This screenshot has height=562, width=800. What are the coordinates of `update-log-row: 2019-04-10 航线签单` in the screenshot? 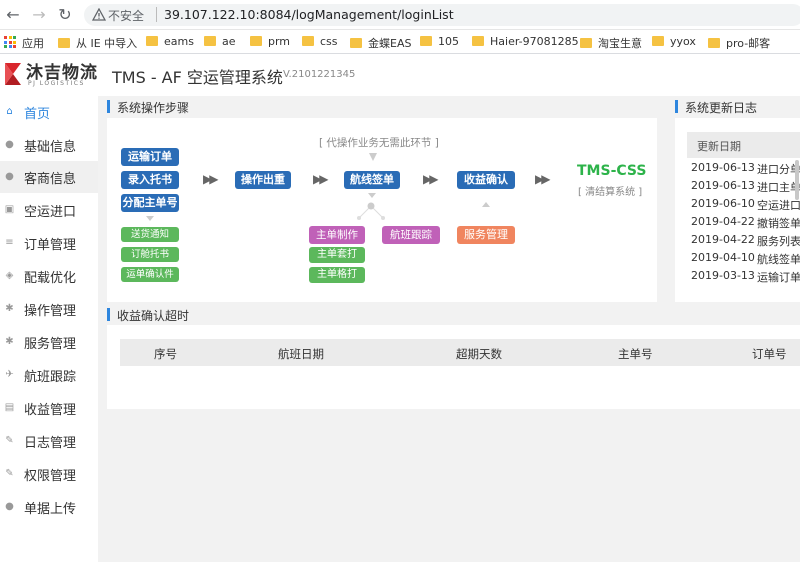 It's located at (743, 258).